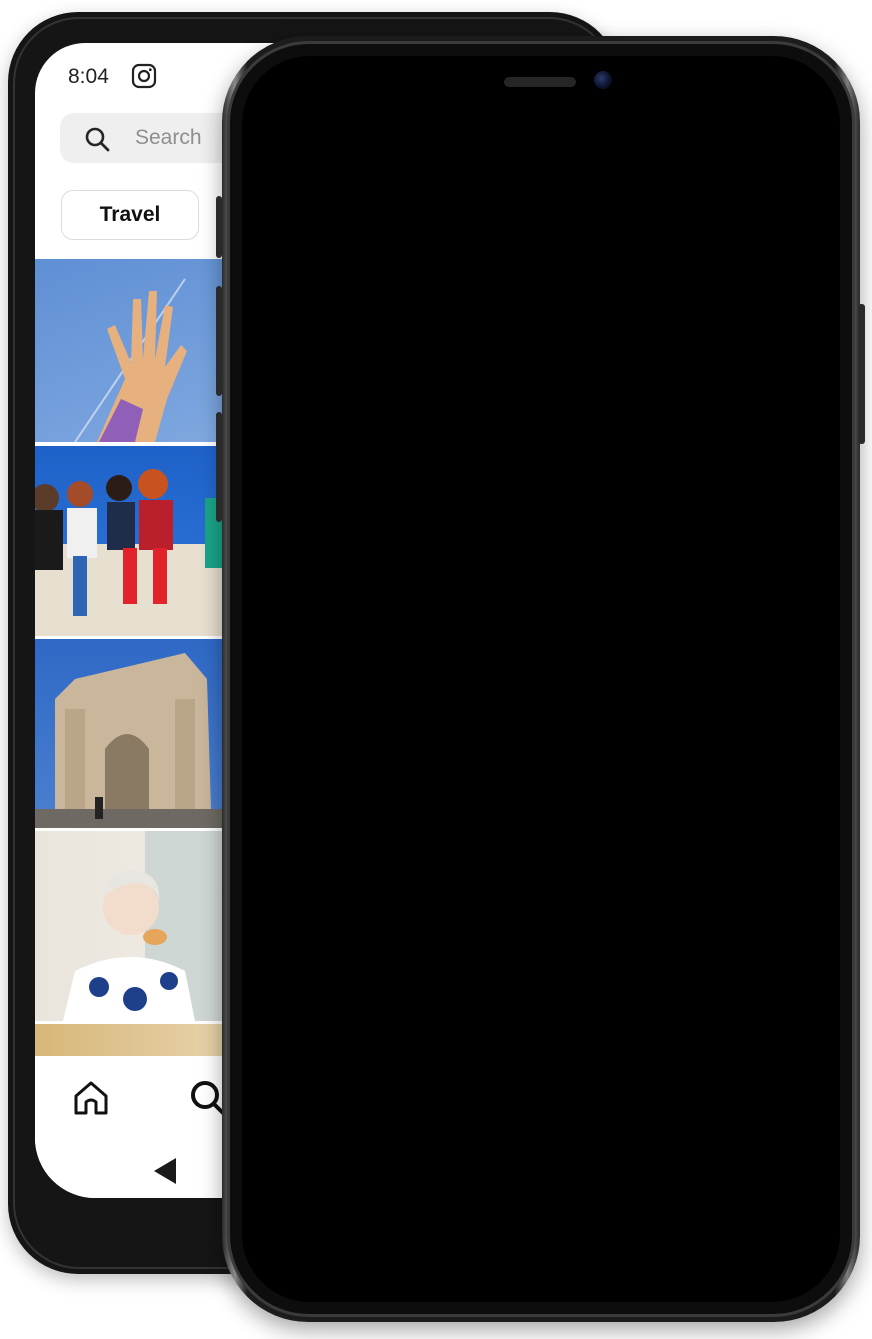 This screenshot has height=1339, width=872. What do you see at coordinates (130, 215) in the screenshot?
I see `chip-travel: Travel` at bounding box center [130, 215].